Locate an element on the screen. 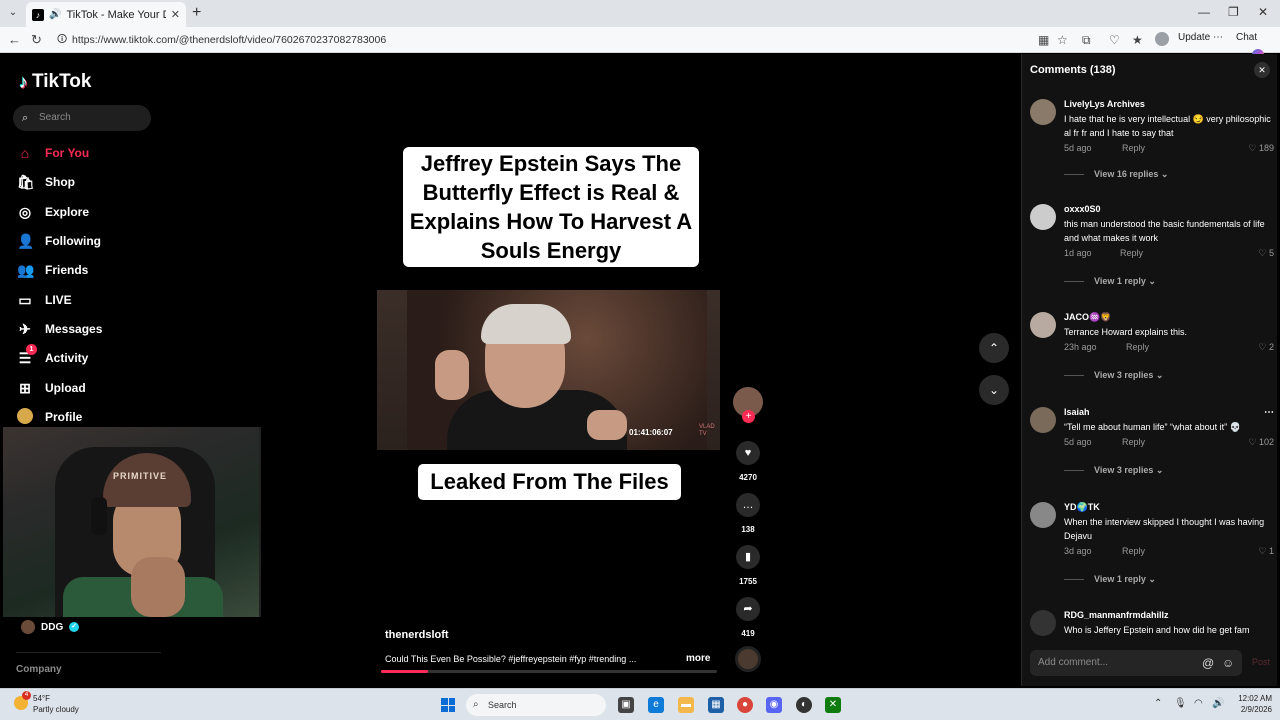 This screenshot has width=1280, height=720. microphone-icon: 🎙 is located at coordinates (1180, 703).